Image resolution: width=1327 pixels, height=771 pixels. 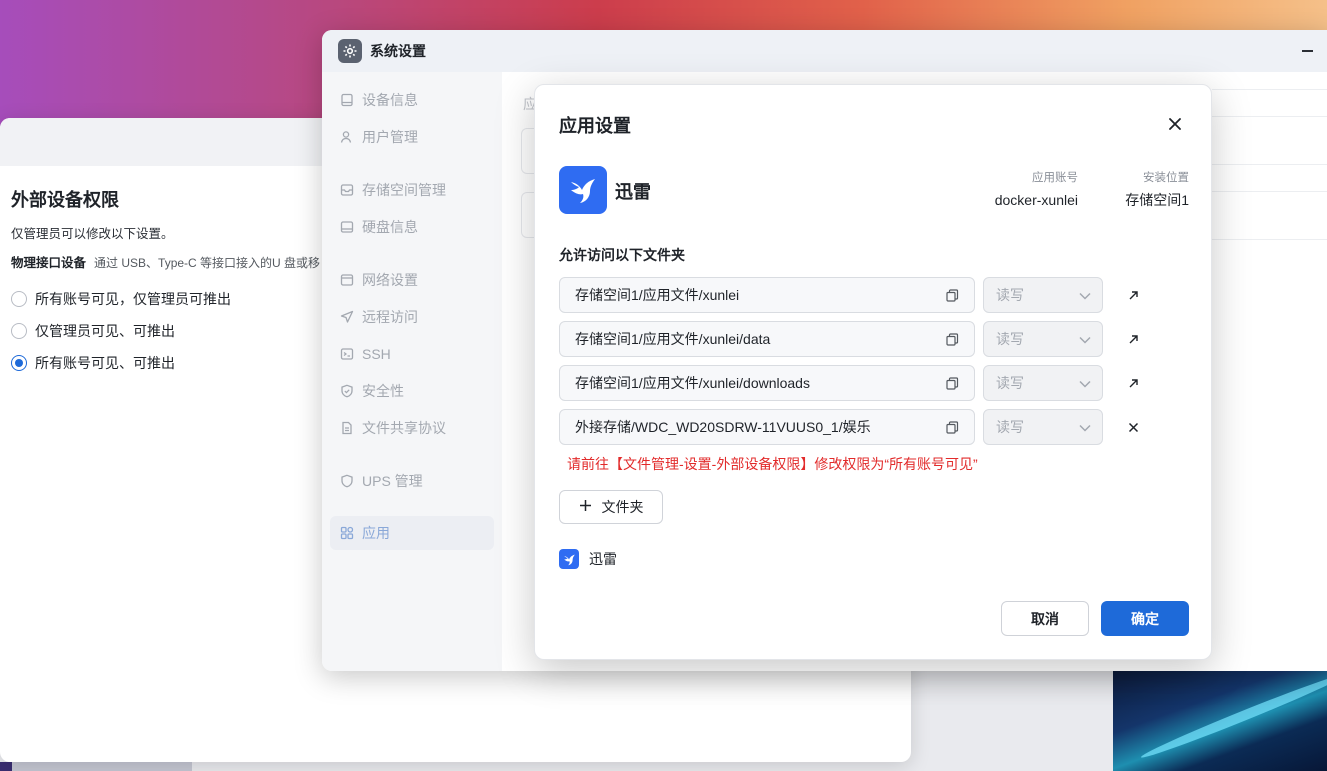 I want to click on physical-device-section: 物理接口设备 通过 USB、Type-C 等接口接入的U 盘或移, so click(x=165, y=261).